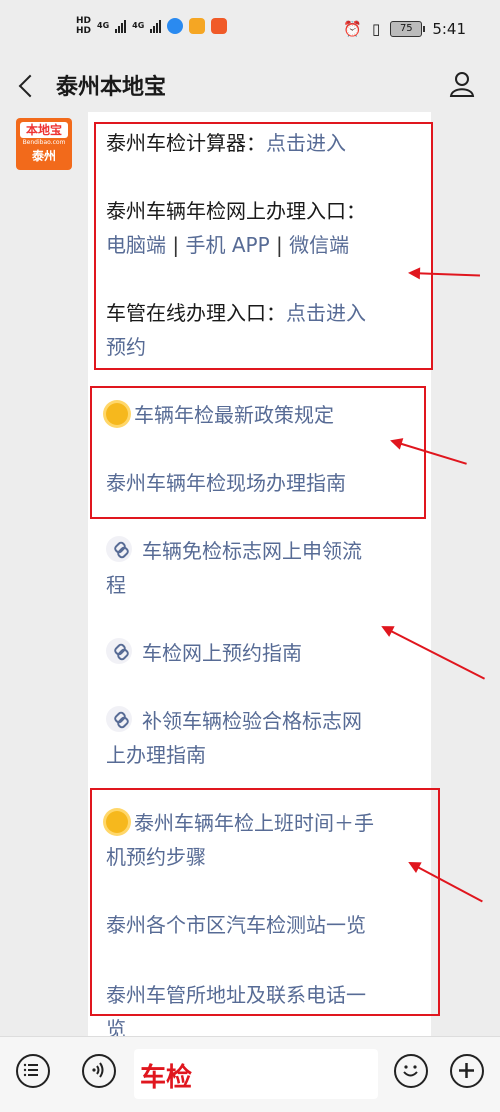 Image resolution: width=500 pixels, height=1112 pixels. What do you see at coordinates (266, 755) in the screenshot?
I see `reissue-link-continued: 上办理指南` at bounding box center [266, 755].